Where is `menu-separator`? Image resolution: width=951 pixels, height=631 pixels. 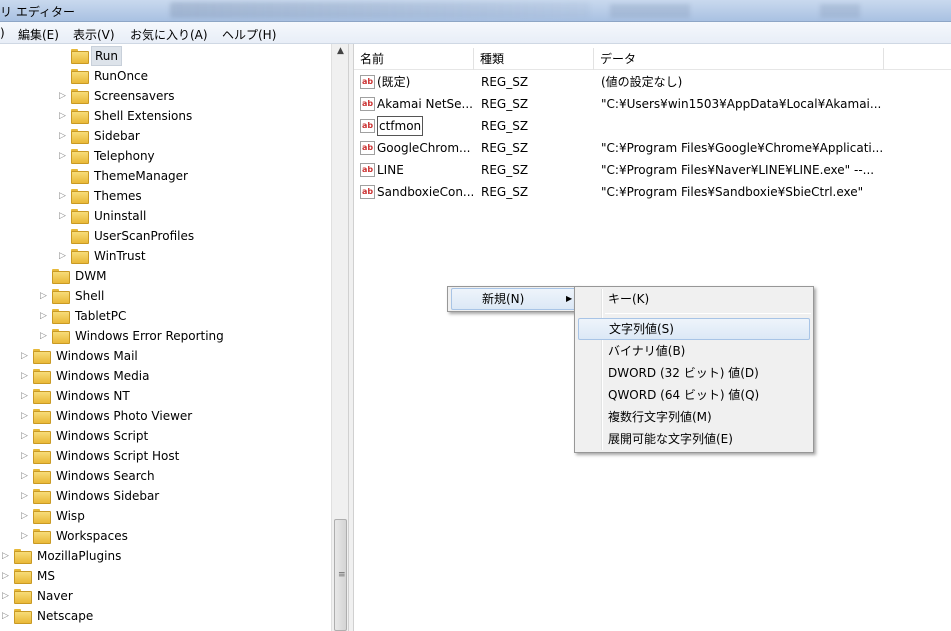
menu-separator is located at coordinates (708, 313).